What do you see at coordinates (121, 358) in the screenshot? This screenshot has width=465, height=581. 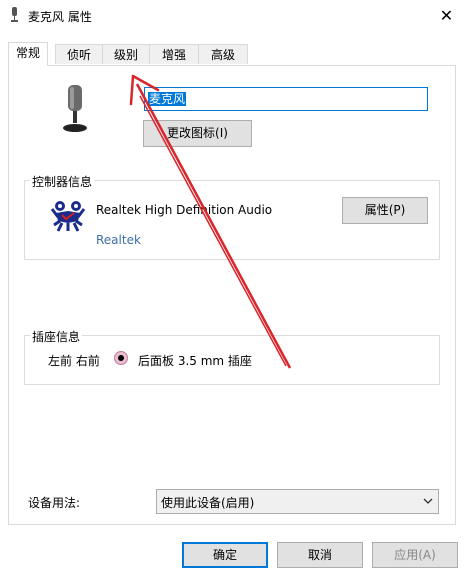 I see `jack-color-icon` at bounding box center [121, 358].